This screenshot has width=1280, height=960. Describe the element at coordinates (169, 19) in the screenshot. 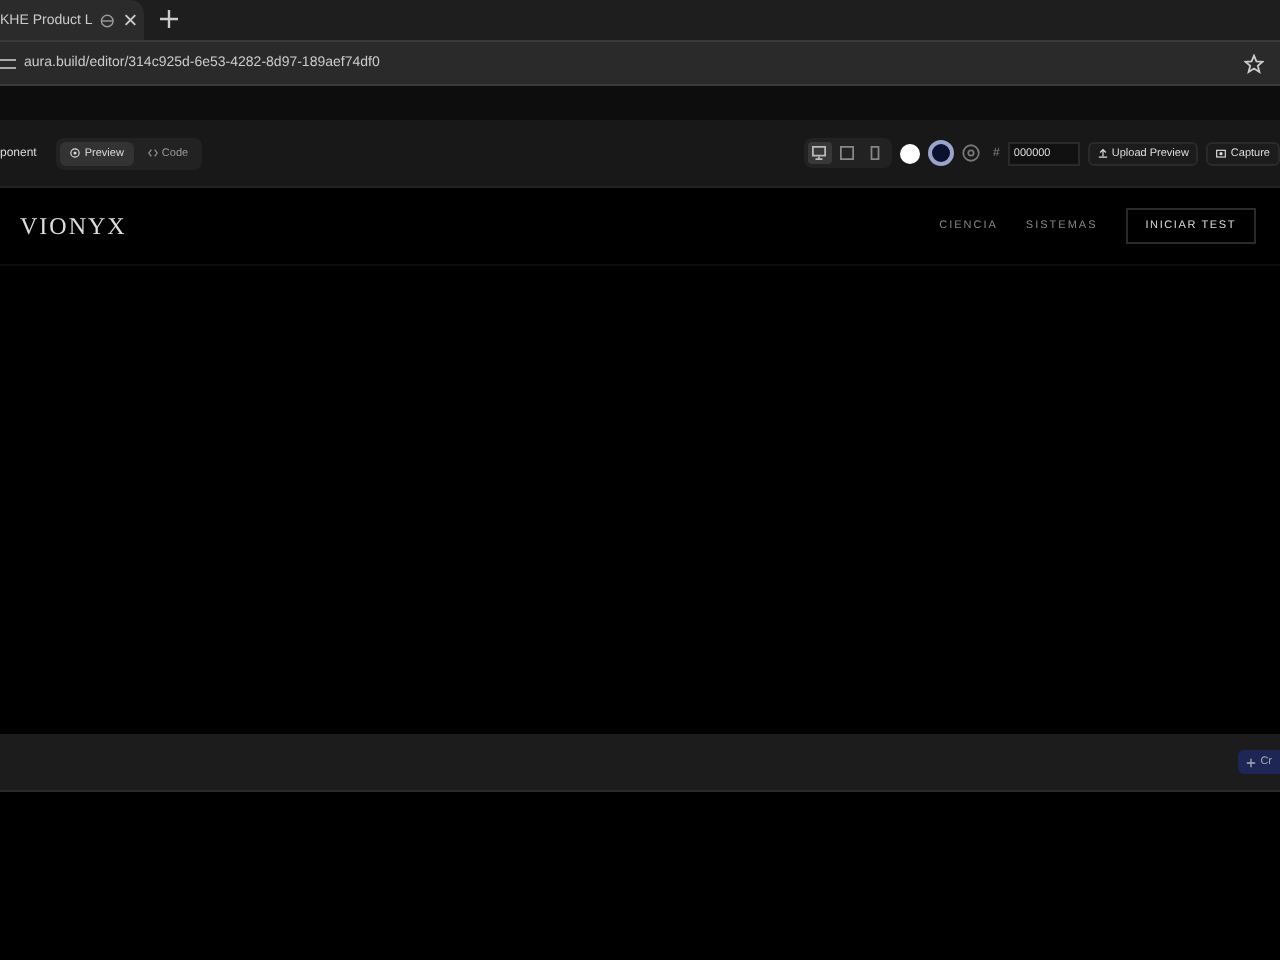

I see `new-tab-icon` at that location.